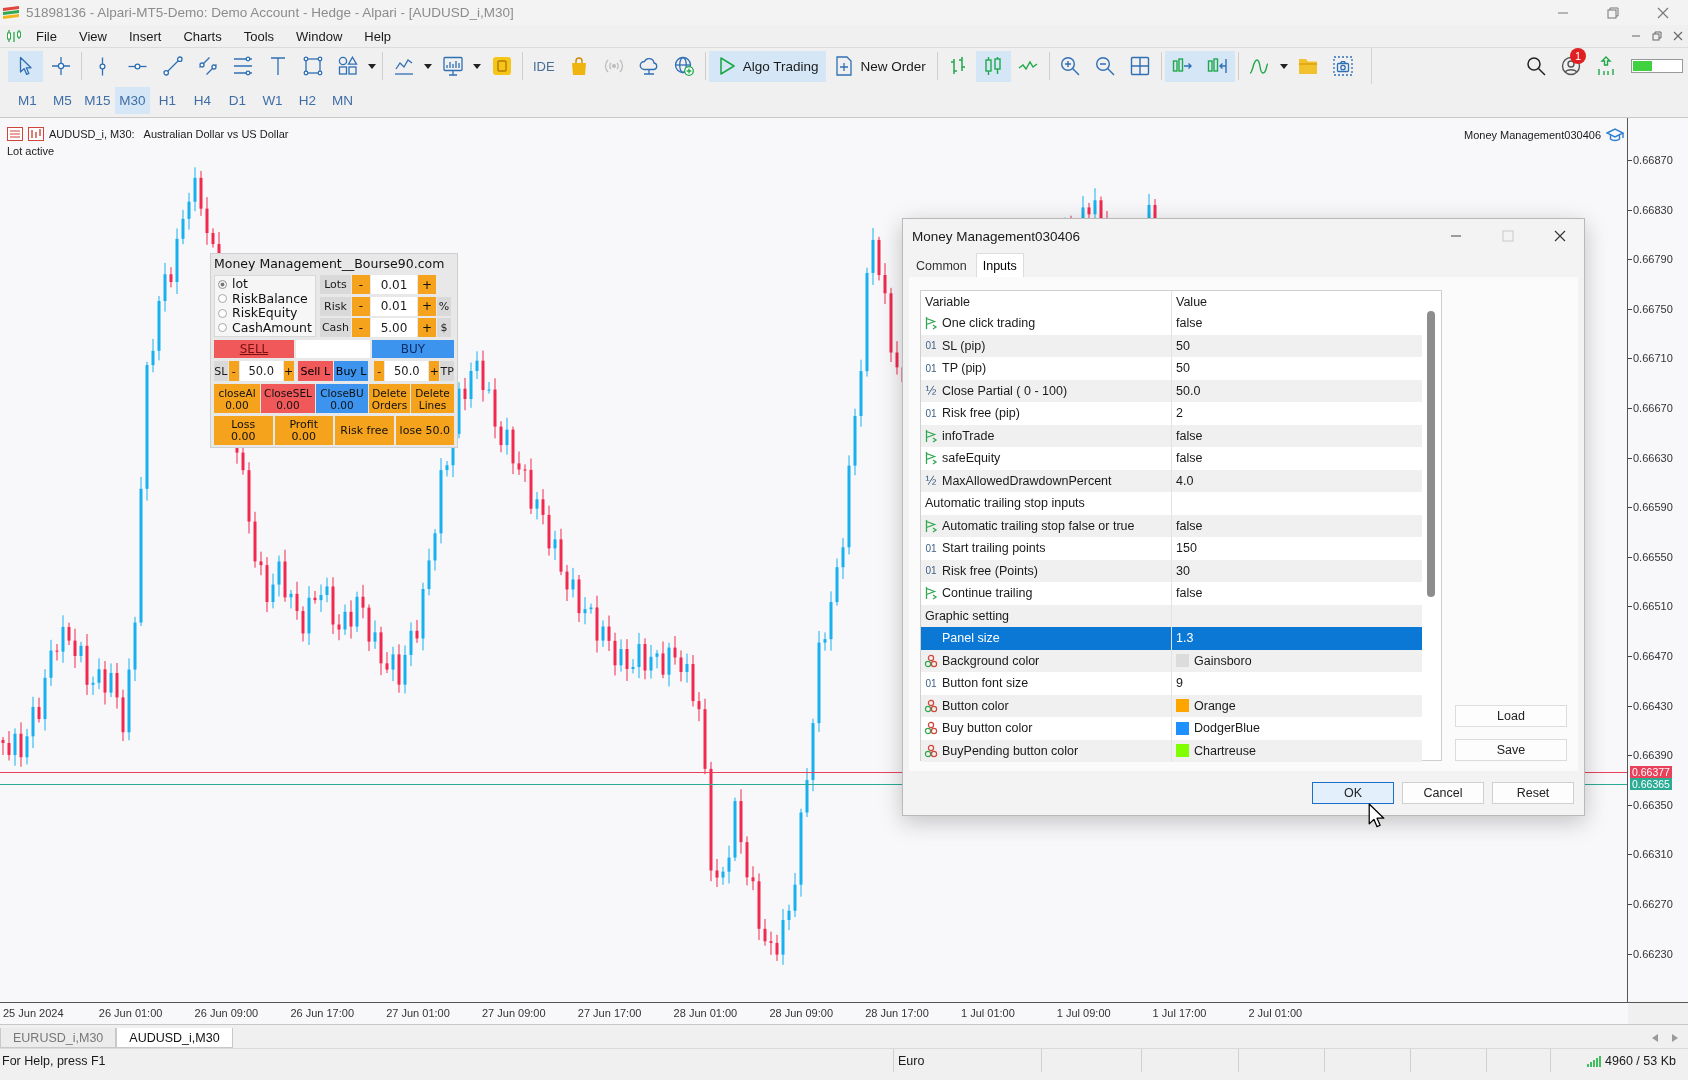 Image resolution: width=1688 pixels, height=1080 pixels. Describe the element at coordinates (1171, 570) in the screenshot. I see `table-row: 01 Risk free (Points) 30` at that location.